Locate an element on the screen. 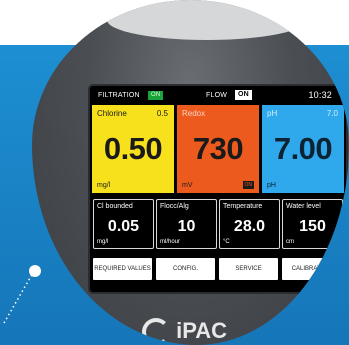  ph-tile: pH 7.0 7.00 pH is located at coordinates (303, 149).